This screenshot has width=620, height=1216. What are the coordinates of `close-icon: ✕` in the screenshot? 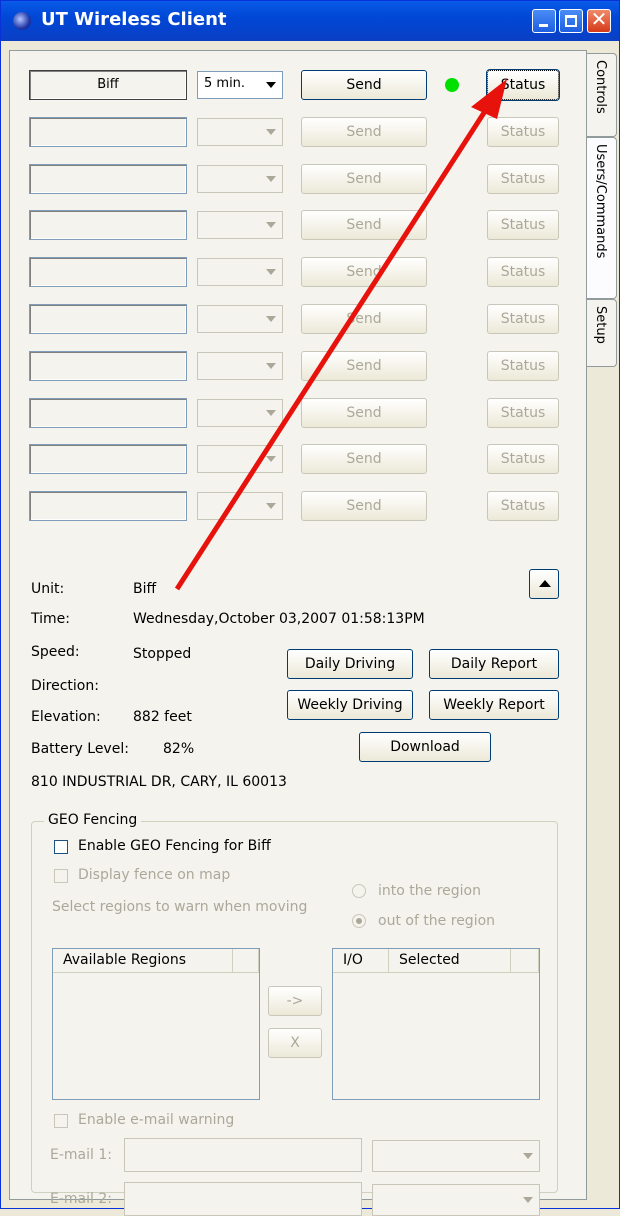 It's located at (599, 19).